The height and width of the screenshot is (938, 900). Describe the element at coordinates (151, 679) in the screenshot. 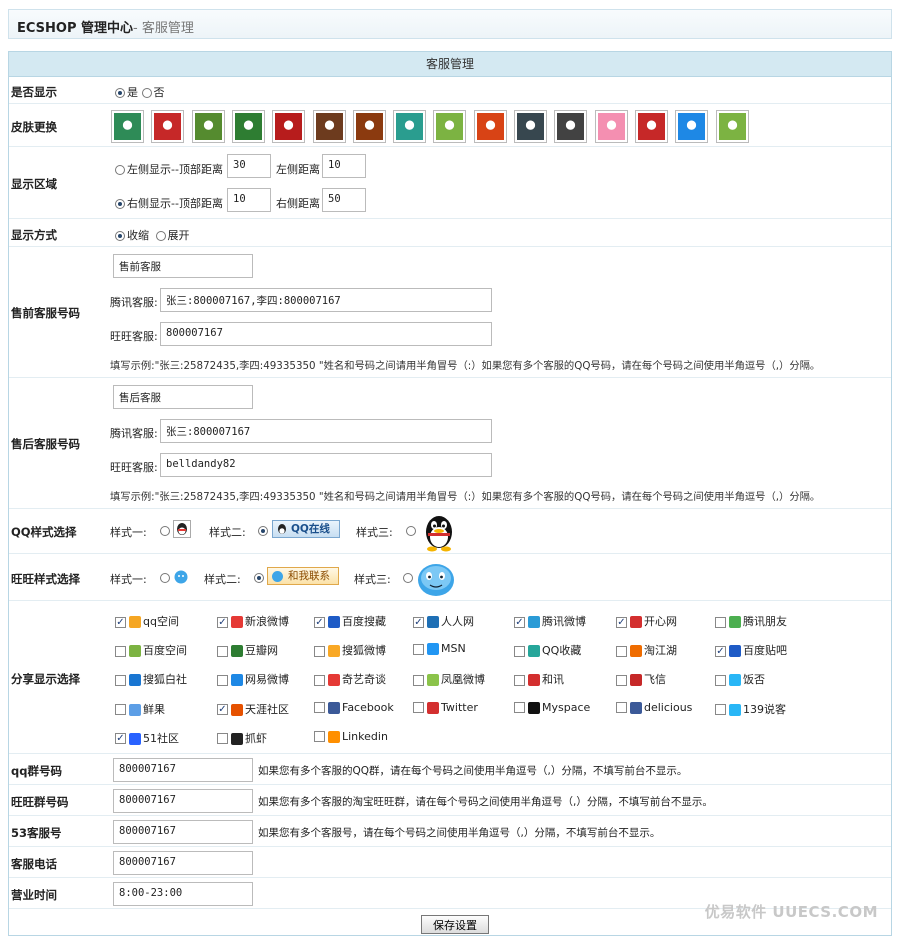

I see `share-item: 搜狐白社` at that location.